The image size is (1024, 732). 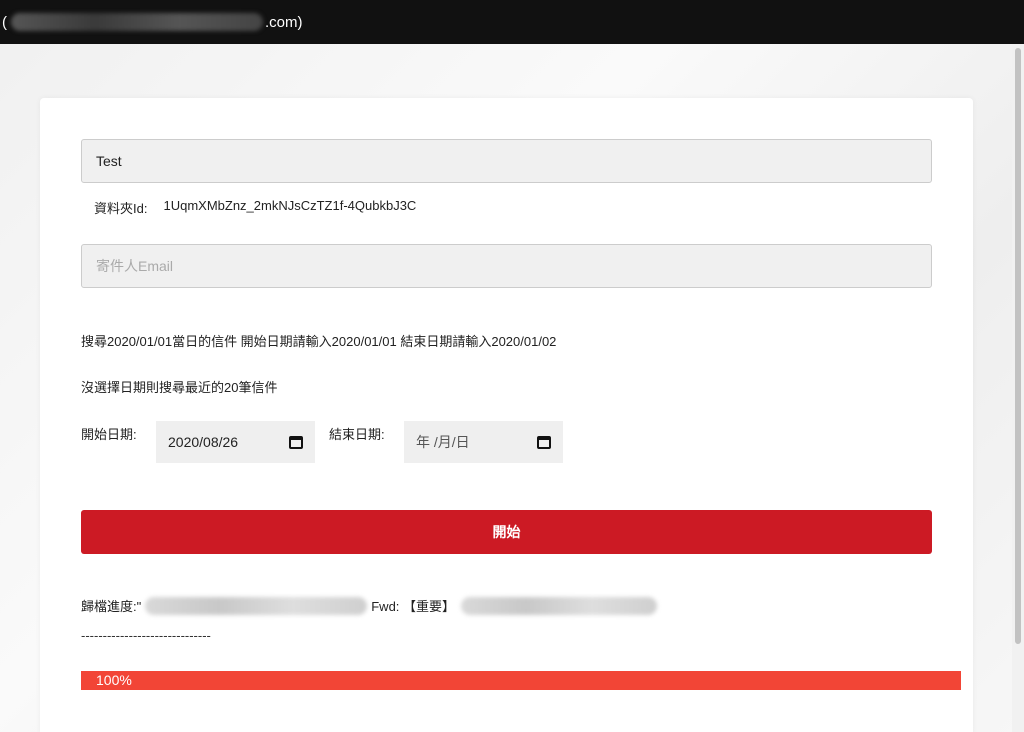 I want to click on start-button: 開始, so click(x=506, y=532).